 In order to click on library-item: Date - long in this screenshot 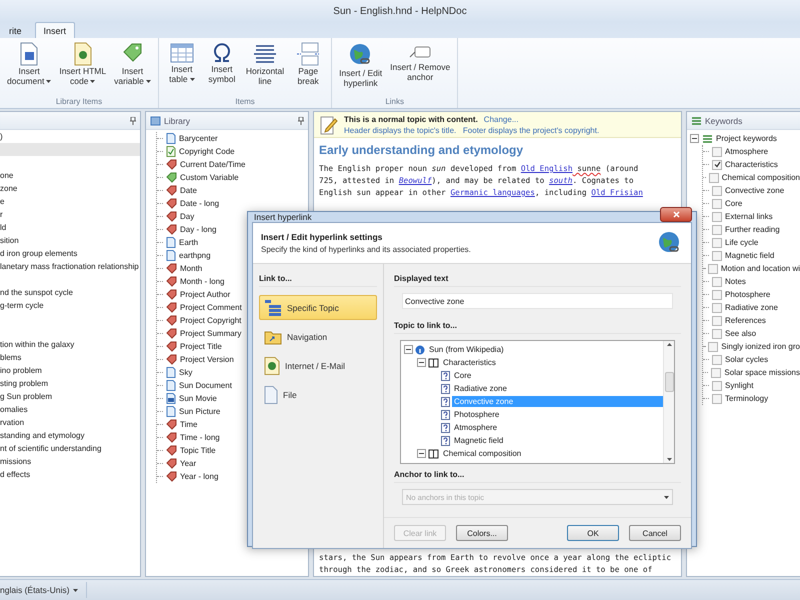, I will do `click(200, 203)`.